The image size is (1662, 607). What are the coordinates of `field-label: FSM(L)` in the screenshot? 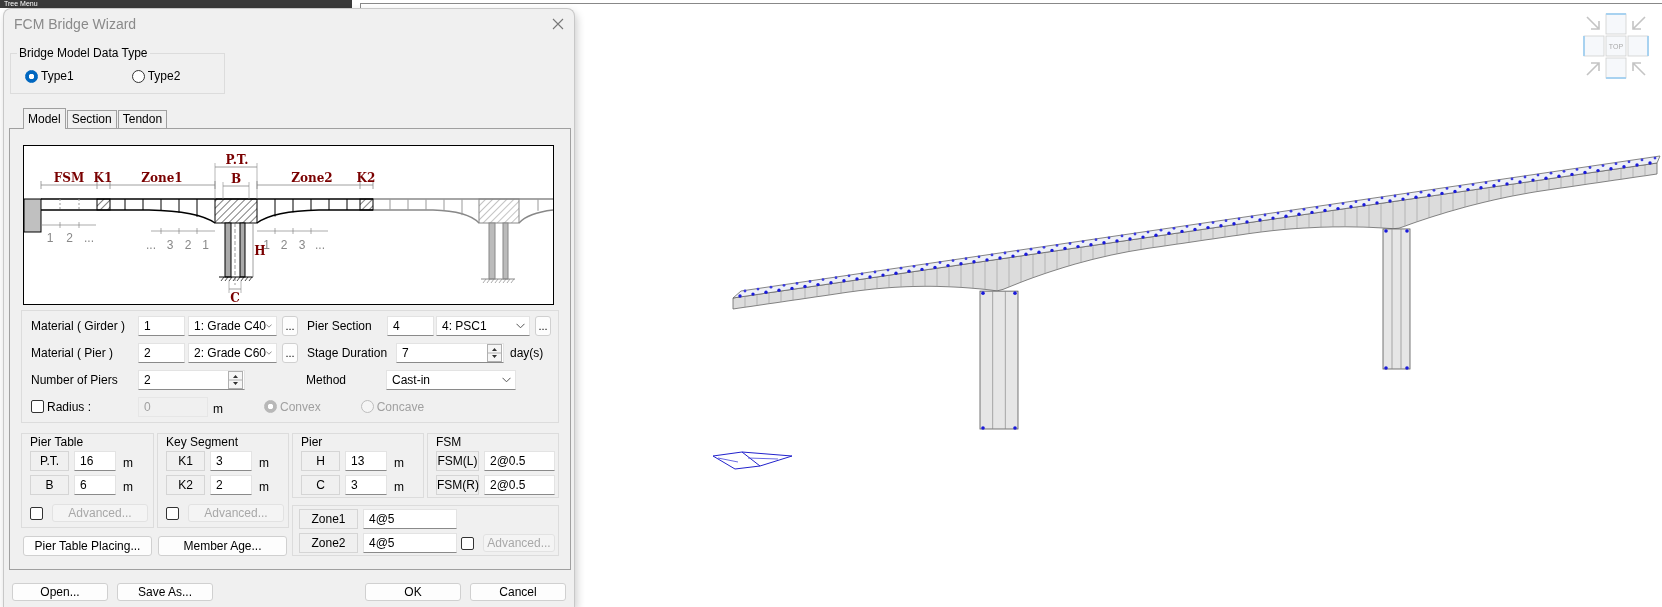 It's located at (457, 461).